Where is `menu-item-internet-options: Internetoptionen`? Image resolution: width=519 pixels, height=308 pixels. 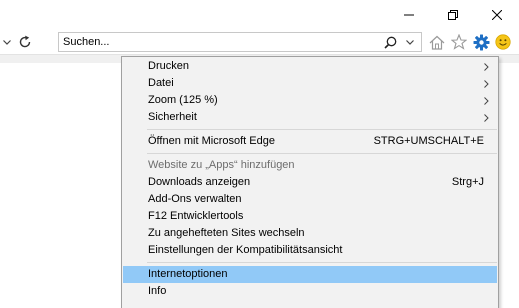
menu-item-internet-options: Internetoptionen is located at coordinates (310, 274).